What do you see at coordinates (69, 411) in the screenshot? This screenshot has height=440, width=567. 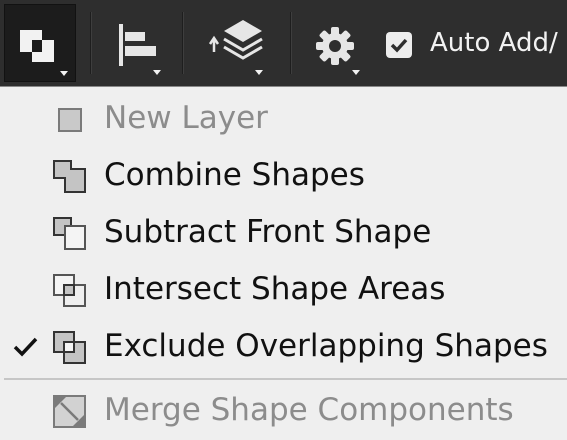 I see `merge-shape-components-icon` at bounding box center [69, 411].